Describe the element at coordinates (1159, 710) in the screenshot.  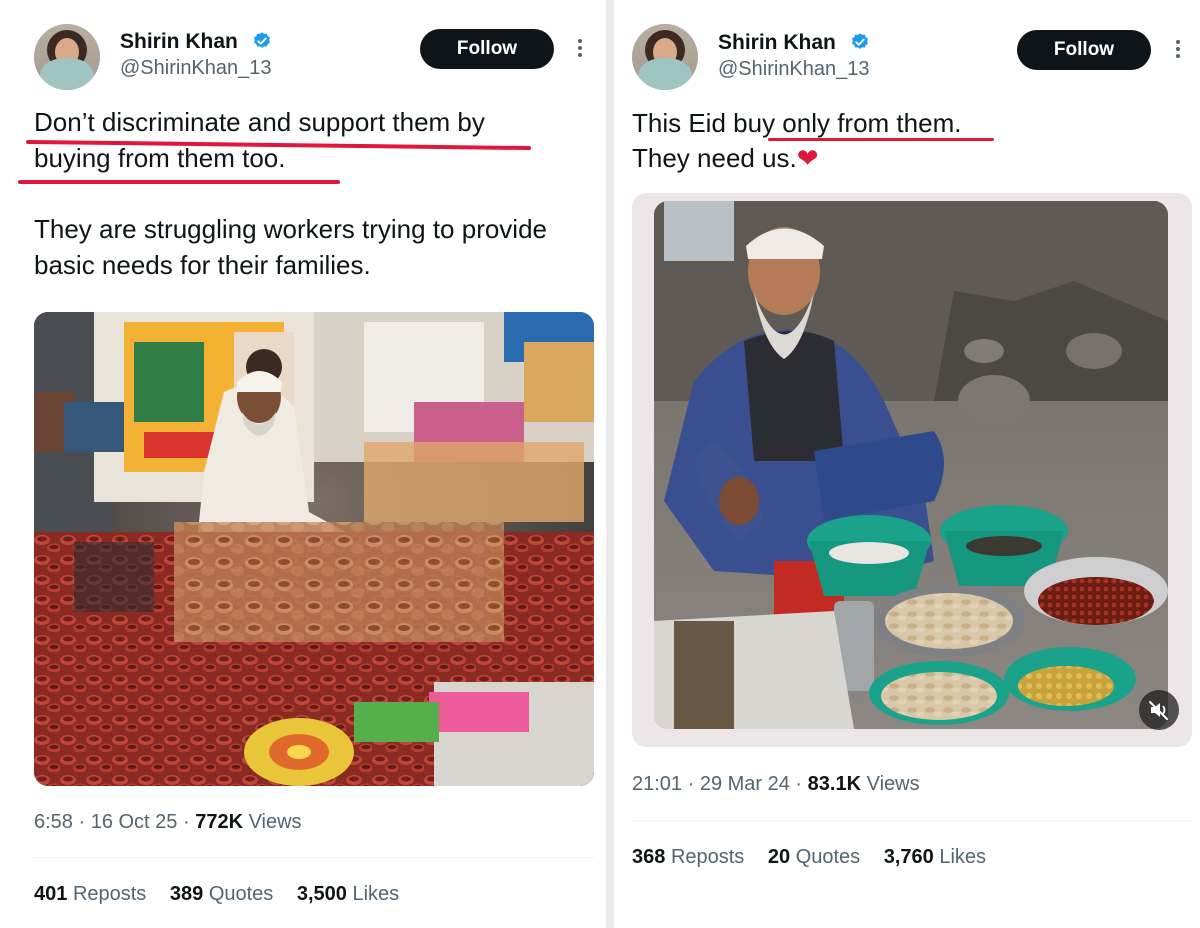
I see `muted-speaker-icon` at that location.